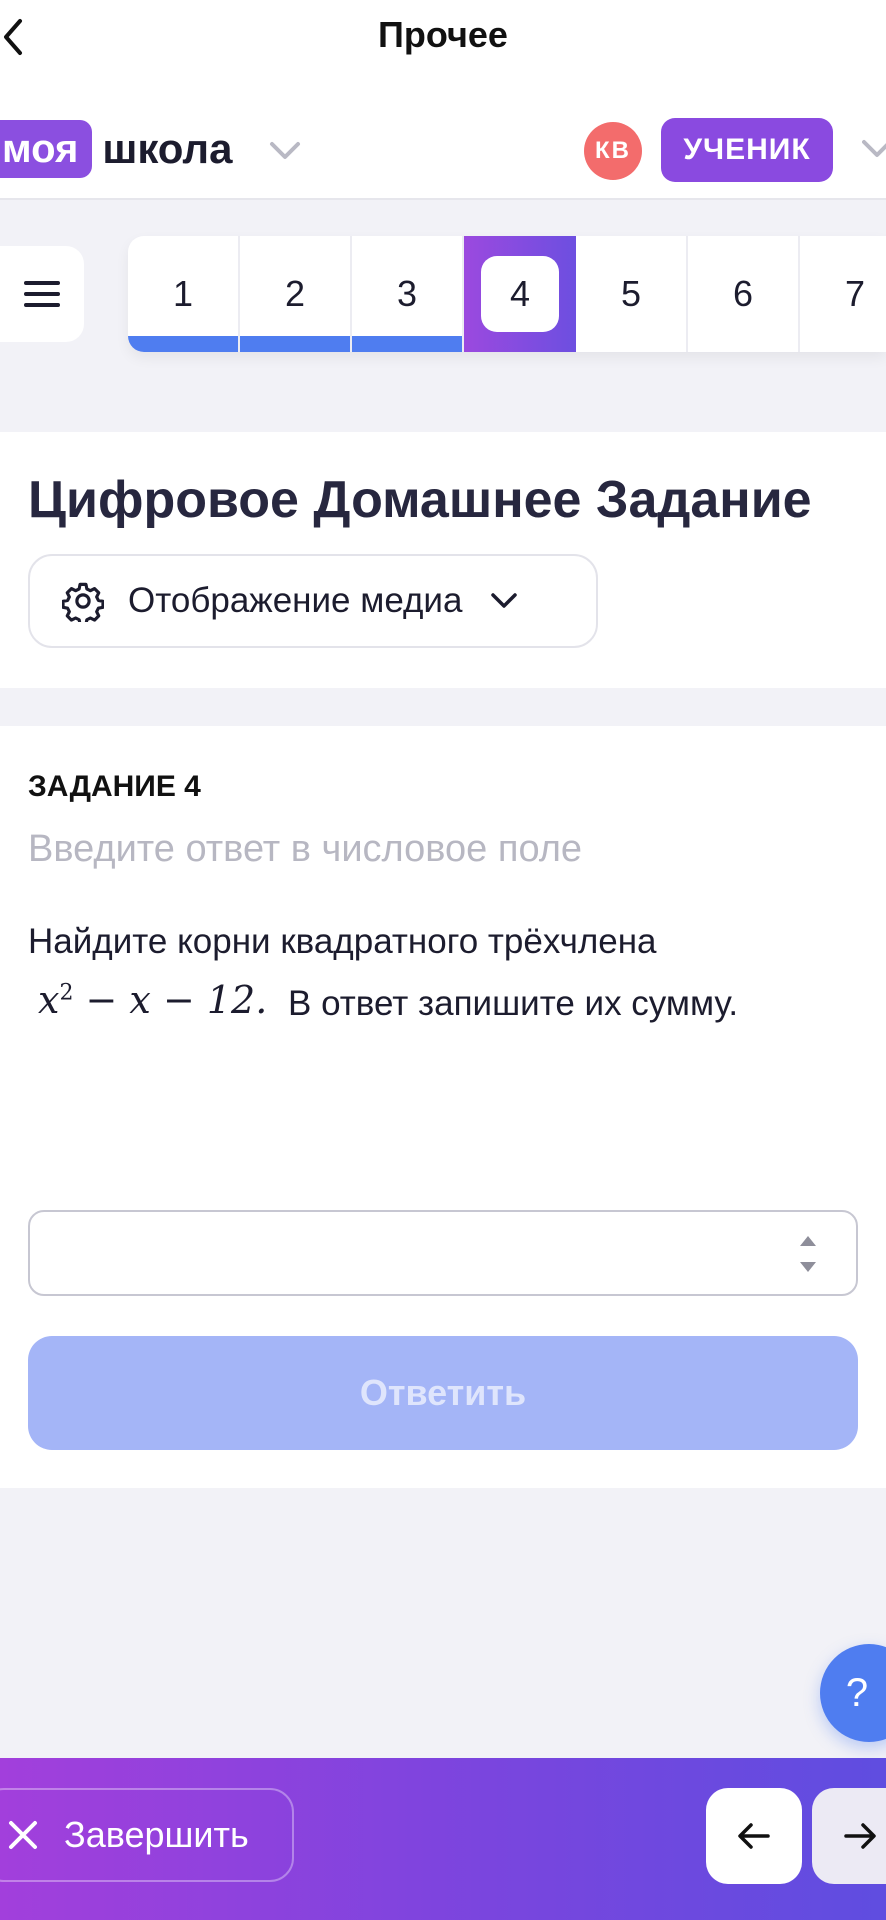 The width and height of the screenshot is (886, 1920). What do you see at coordinates (613, 151) in the screenshot?
I see `avatar: КВ` at bounding box center [613, 151].